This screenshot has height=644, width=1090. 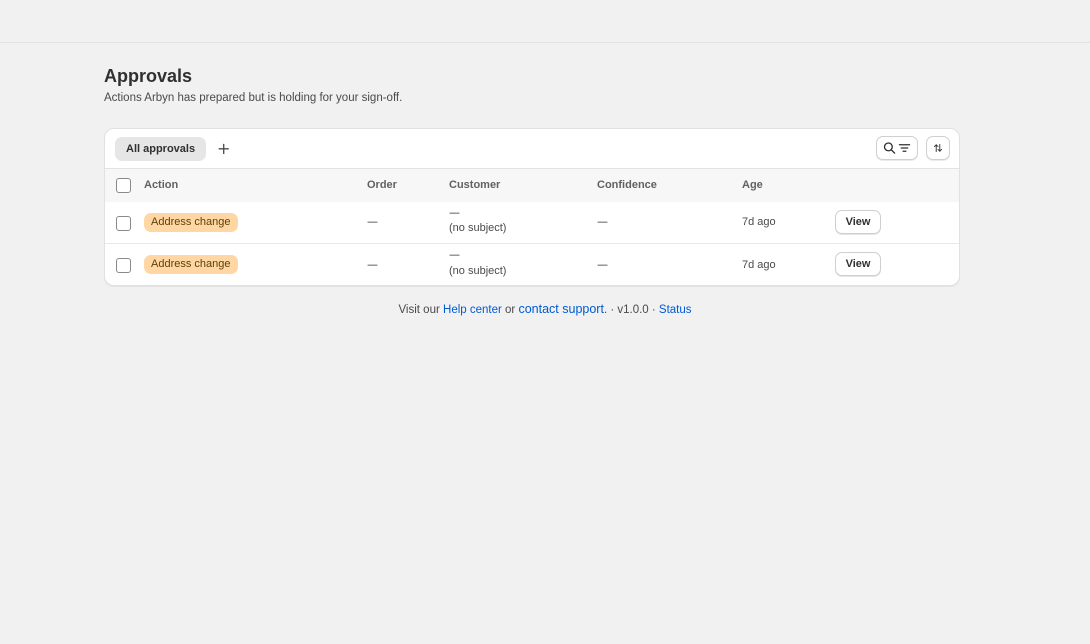 What do you see at coordinates (382, 185) in the screenshot?
I see `column-header-order: Order` at bounding box center [382, 185].